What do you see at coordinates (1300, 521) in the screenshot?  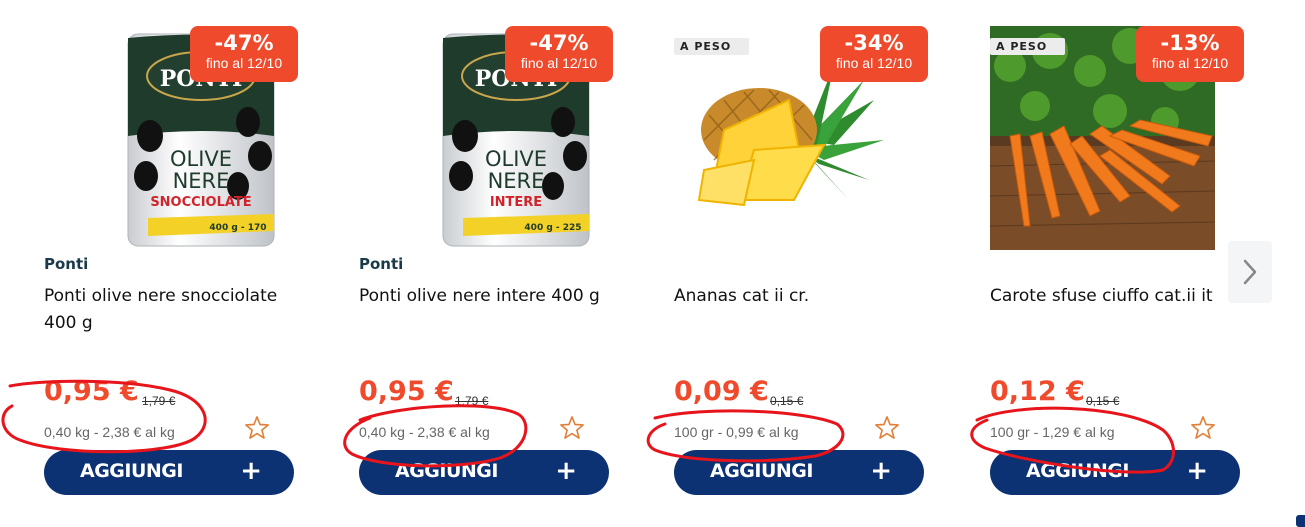 I see `page-corner-widget` at bounding box center [1300, 521].